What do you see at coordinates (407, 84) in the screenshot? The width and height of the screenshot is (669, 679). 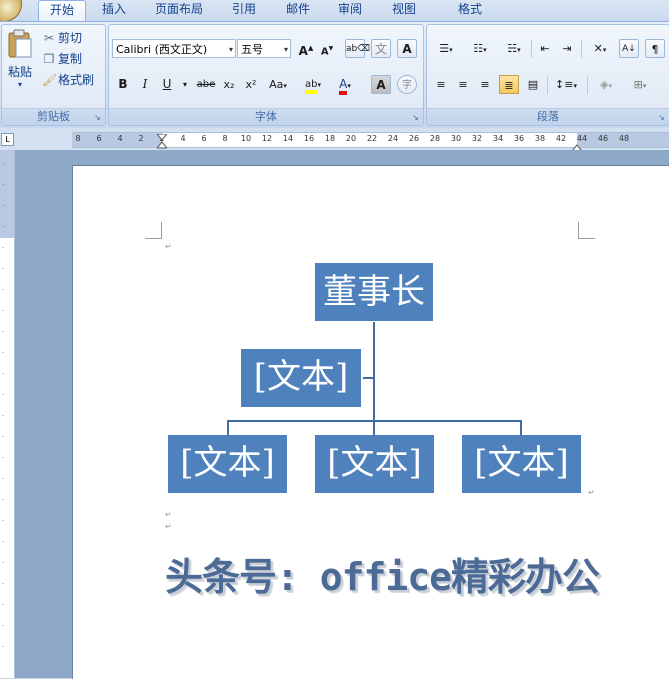 I see `enclose-characters-button: 字` at bounding box center [407, 84].